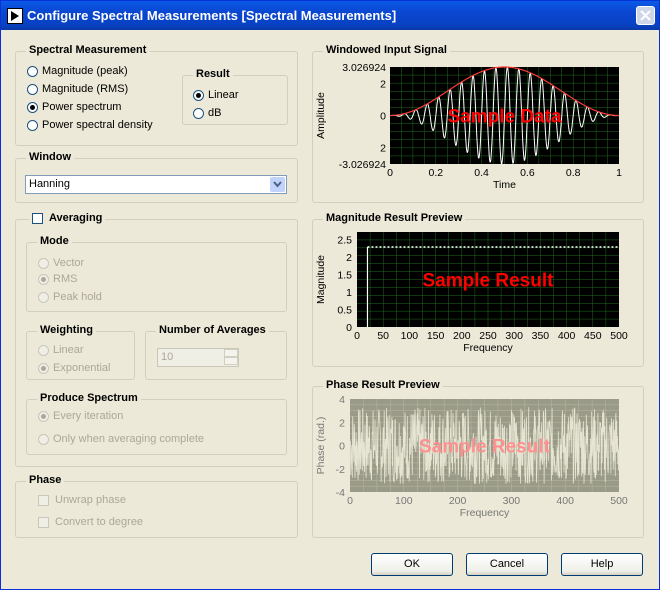 Image resolution: width=660 pixels, height=590 pixels. Describe the element at coordinates (340, 493) in the screenshot. I see `y-tick-label: -4` at that location.